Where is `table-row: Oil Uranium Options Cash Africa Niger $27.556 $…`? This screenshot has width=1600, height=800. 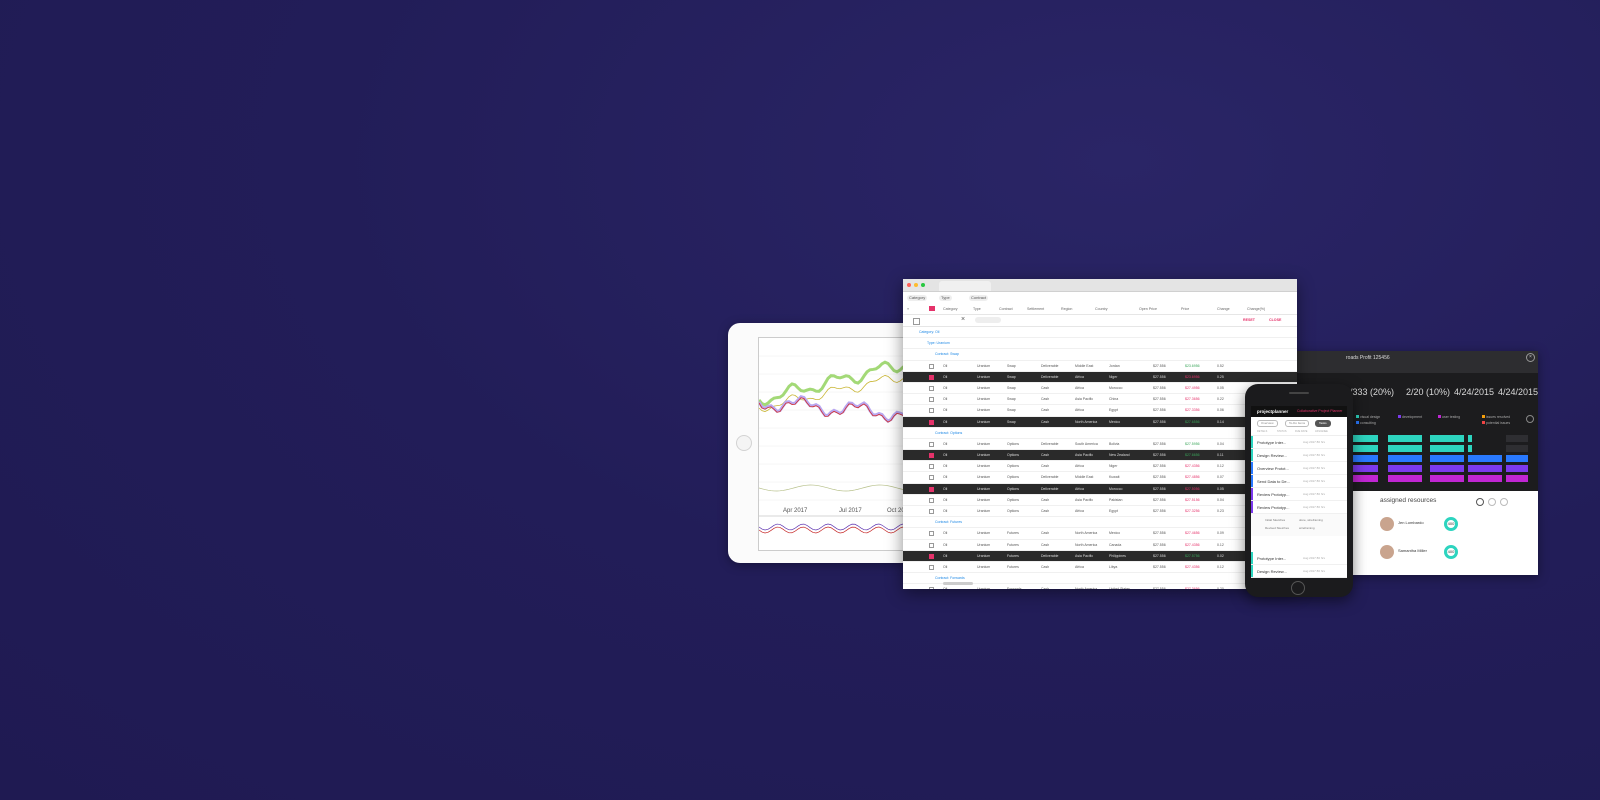 table-row: Oil Uranium Options Cash Africa Niger $27.556 $… is located at coordinates (1100, 467).